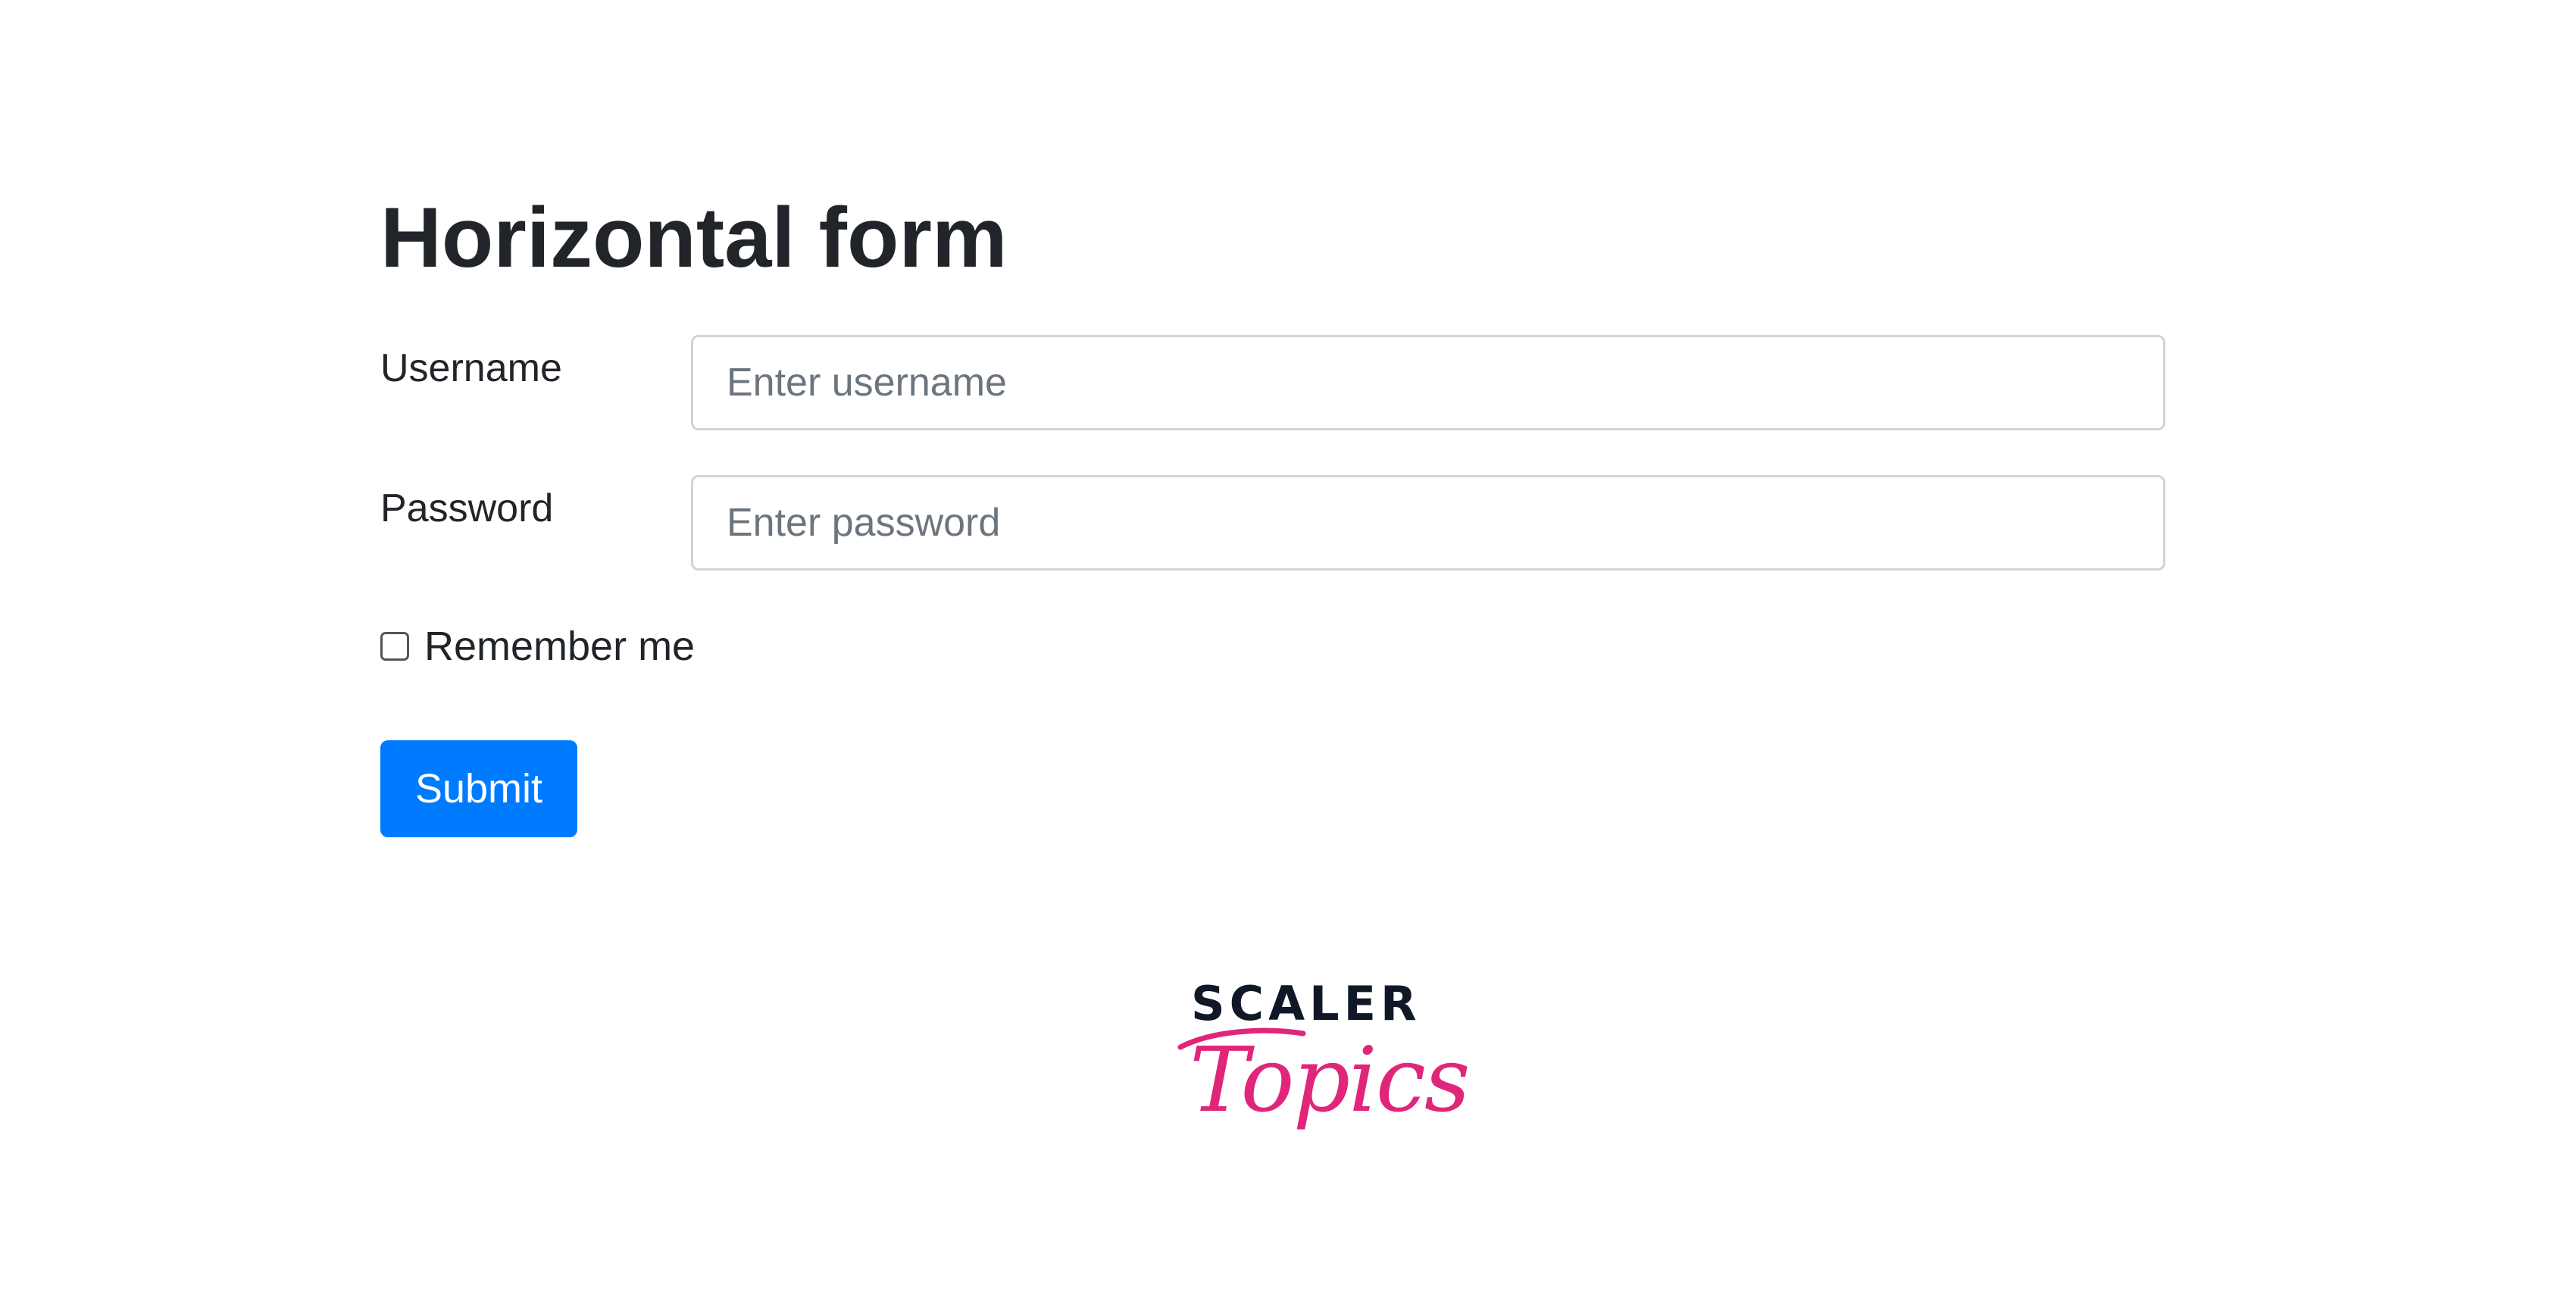 The image size is (2576, 1304). What do you see at coordinates (478, 789) in the screenshot?
I see `submit-button: Submit` at bounding box center [478, 789].